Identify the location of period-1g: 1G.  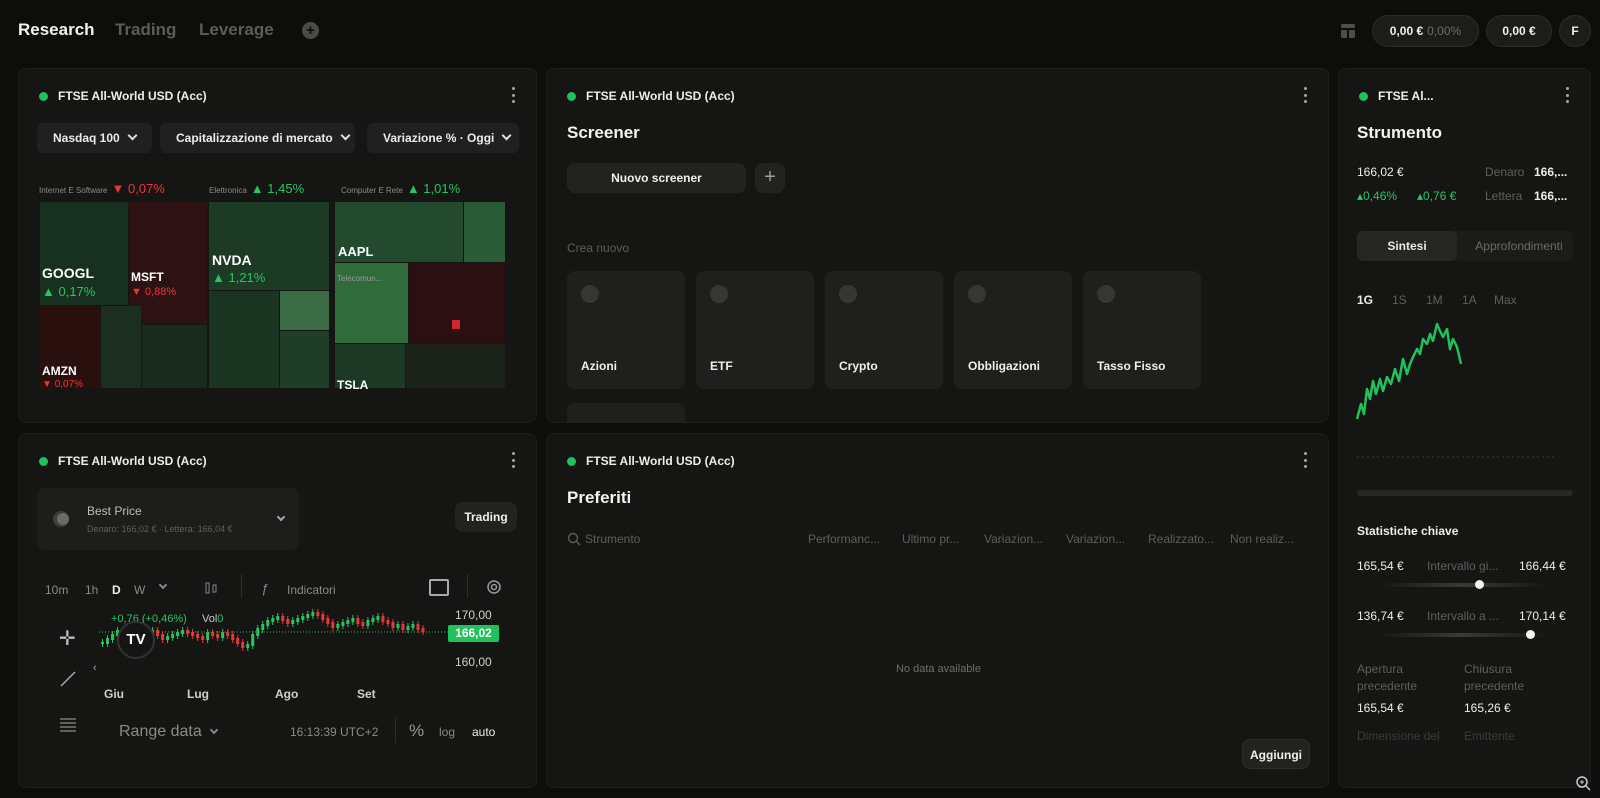
(1365, 300).